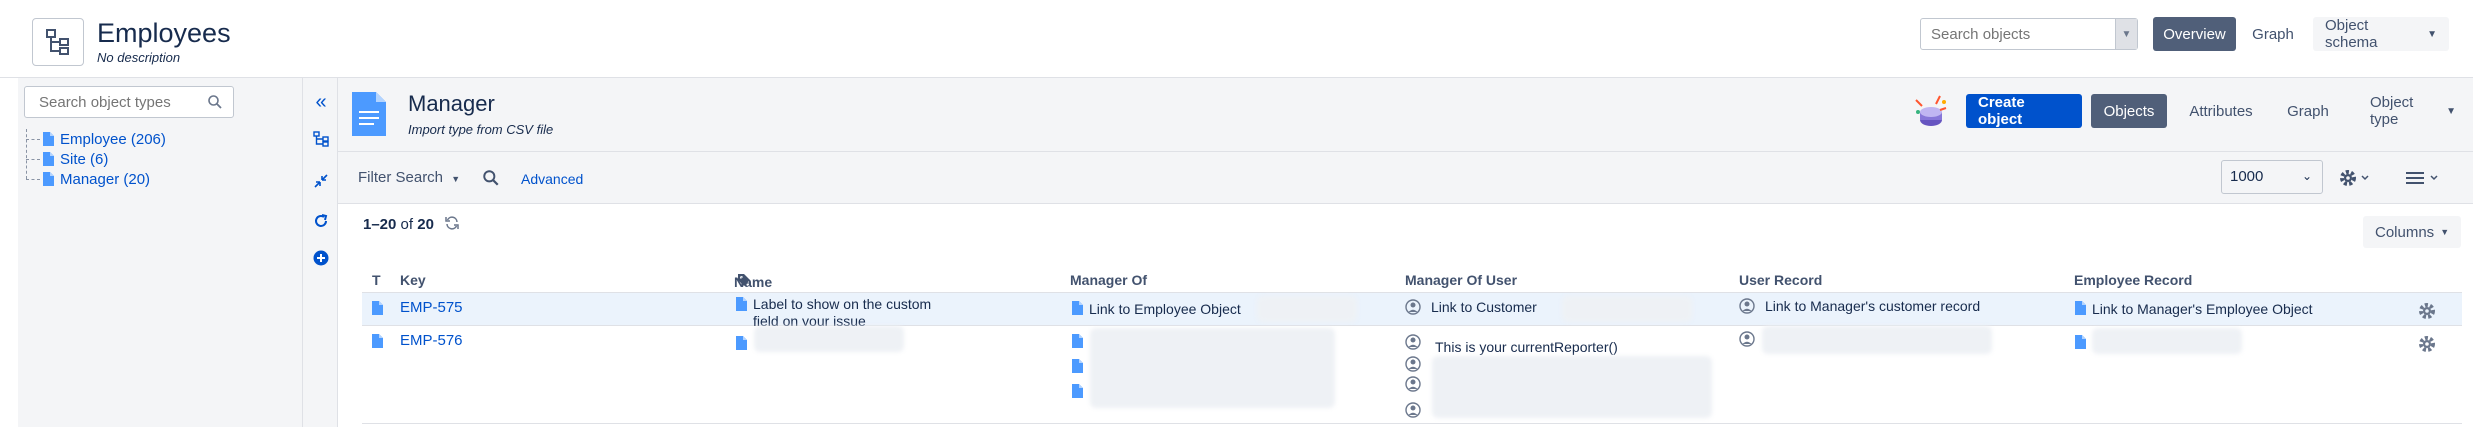 This screenshot has height=427, width=2473. Describe the element at coordinates (2308, 111) in the screenshot. I see `tab-graph: Graph` at that location.